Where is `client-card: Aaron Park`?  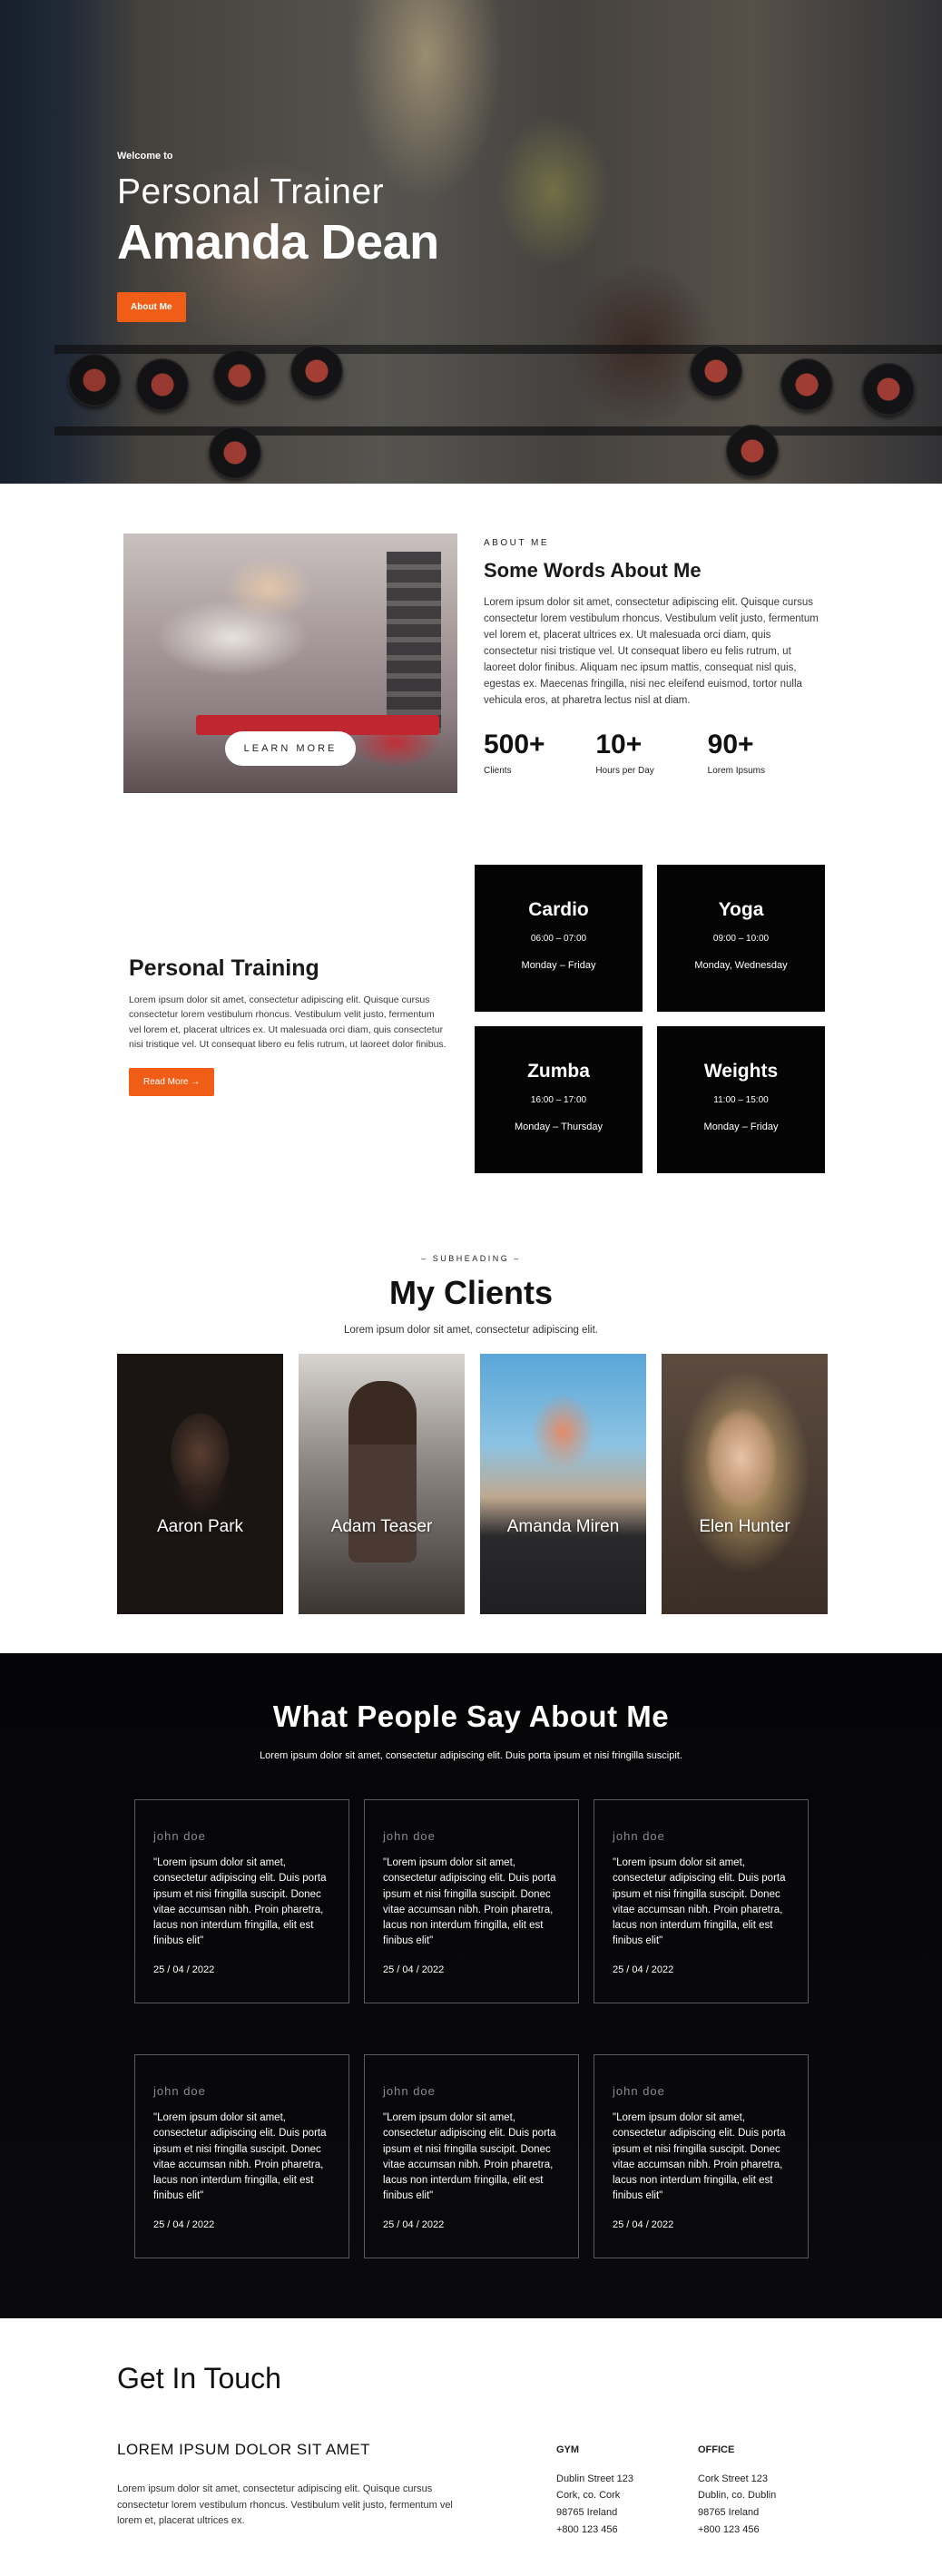
client-card: Aaron Park is located at coordinates (200, 1484).